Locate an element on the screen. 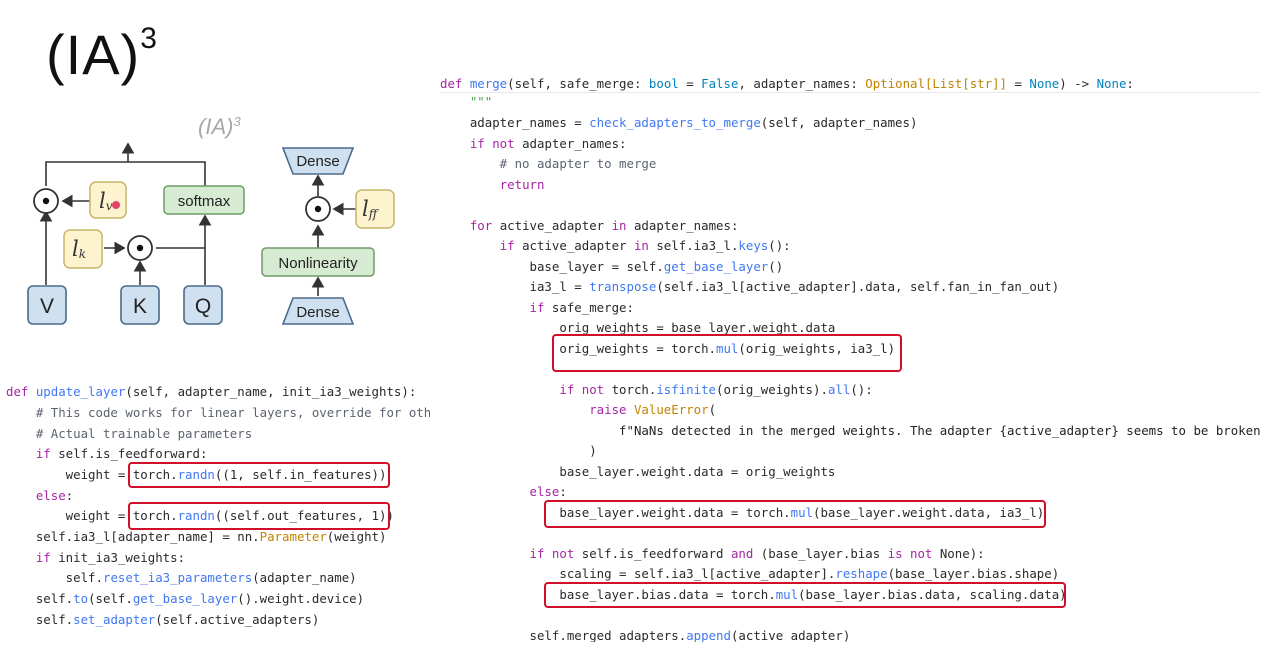  code-line: self.set_adapter(self.active_adapters) is located at coordinates (163, 619).